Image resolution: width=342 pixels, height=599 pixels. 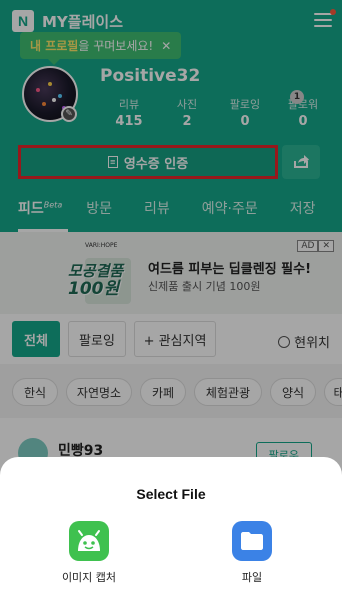 What do you see at coordinates (89, 577) in the screenshot?
I see `option-image-capture-label: 이미지 캡처` at bounding box center [89, 577].